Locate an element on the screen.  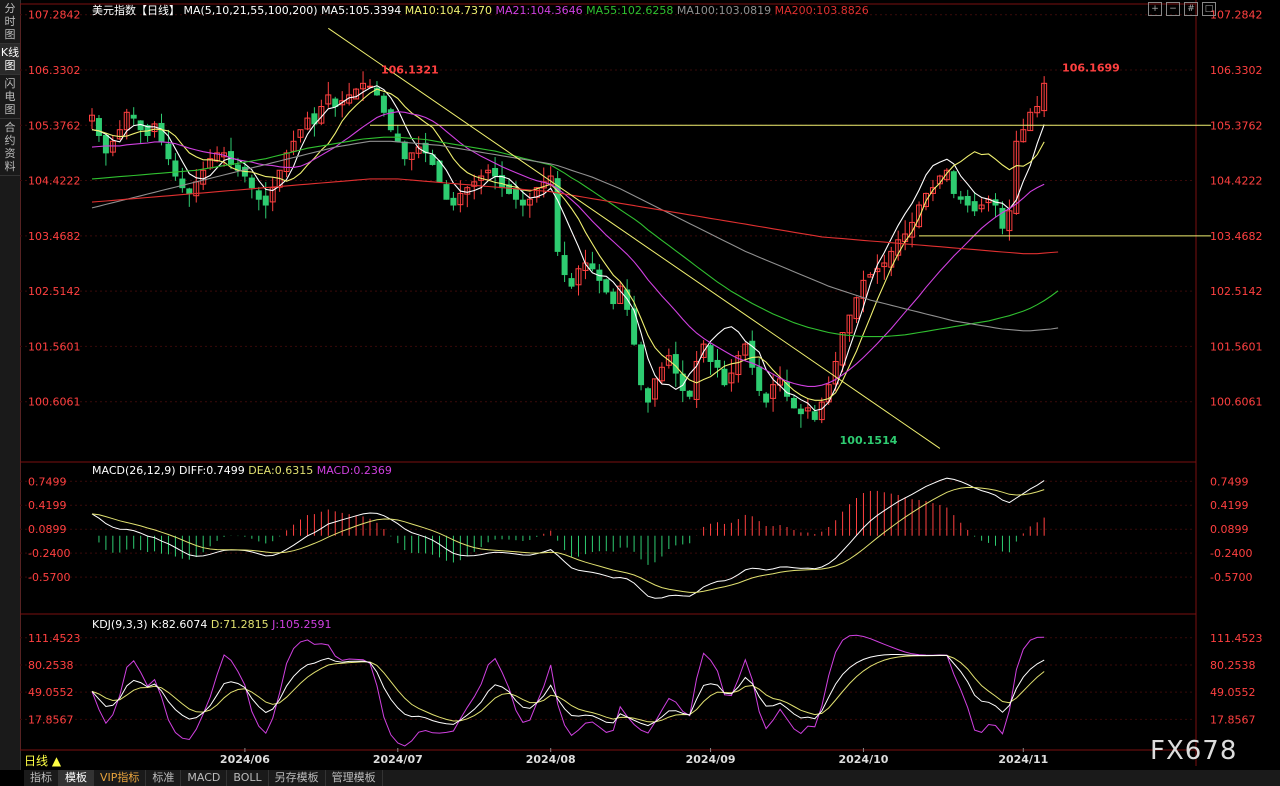
ma-line-ma200 is located at coordinates (575, 216).